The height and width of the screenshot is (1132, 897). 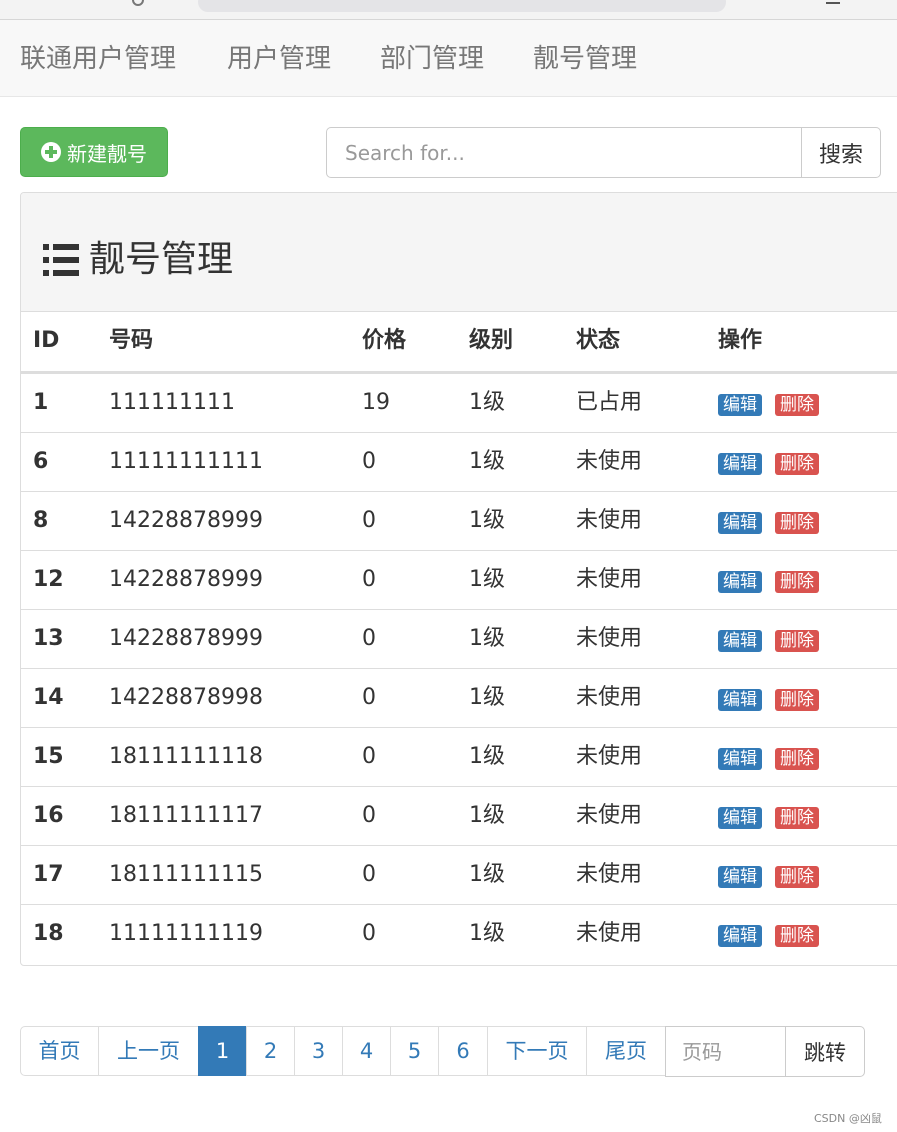 I want to click on table-row: 8 14228878999 0 1级 未使用 编辑 删除, so click(x=459, y=521).